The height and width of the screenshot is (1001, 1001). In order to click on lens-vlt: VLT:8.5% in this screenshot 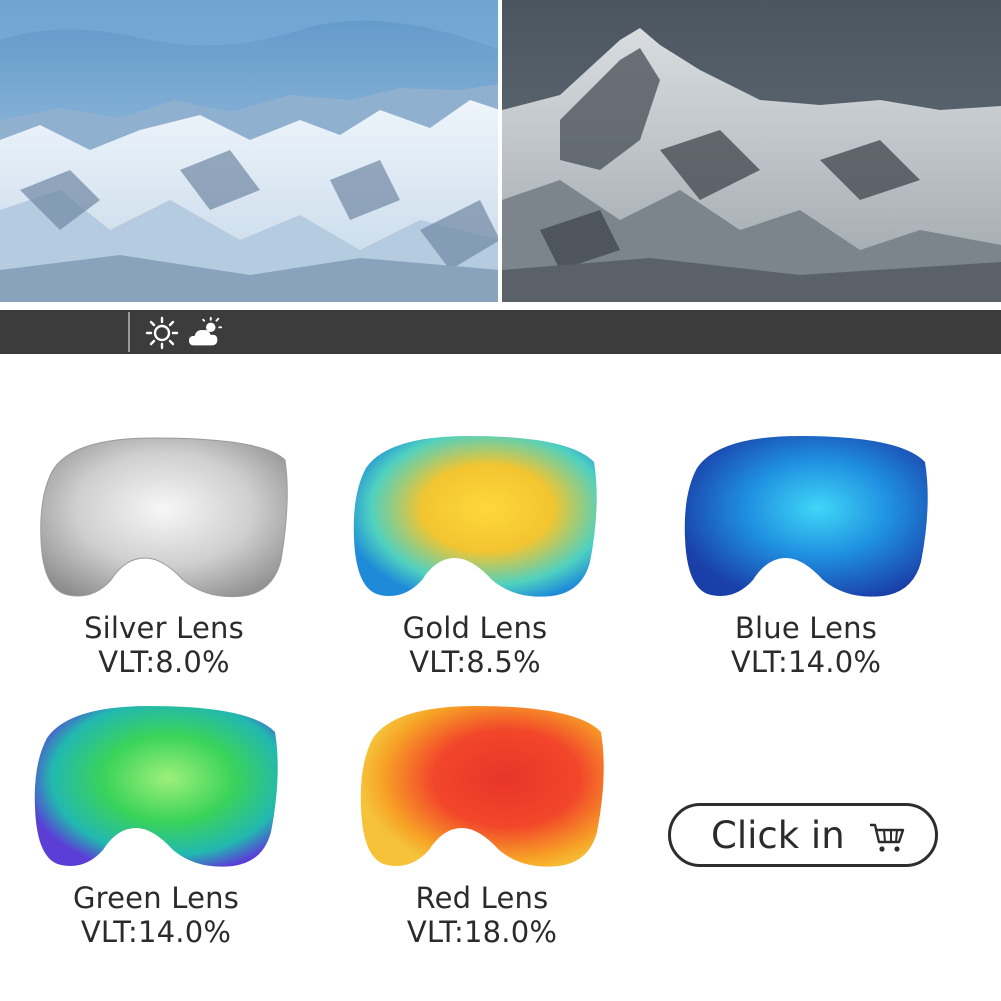, I will do `click(475, 662)`.